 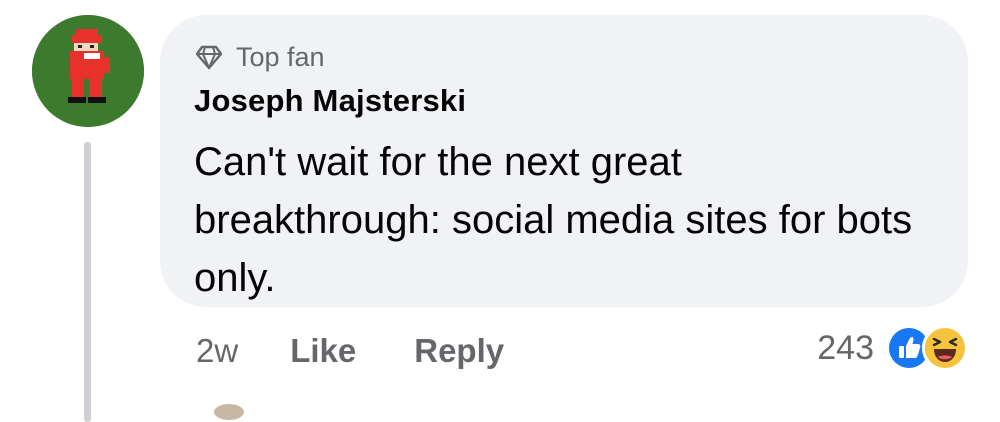 I want to click on reply-button: Reply, so click(x=459, y=351).